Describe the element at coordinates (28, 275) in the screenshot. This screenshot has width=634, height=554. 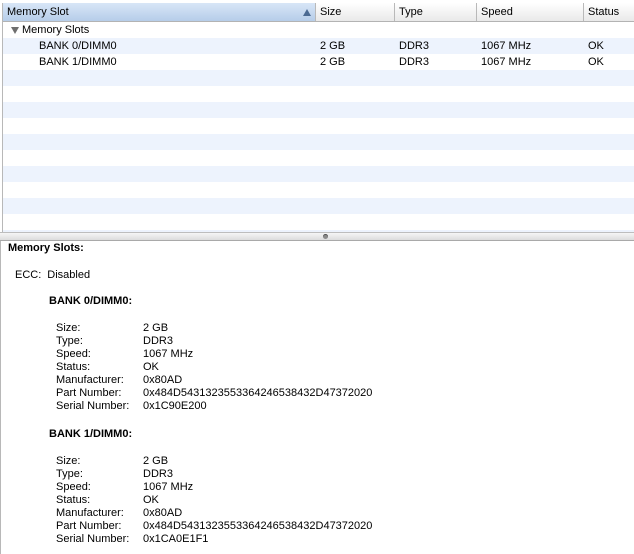
I see `ecc-label: ECC:` at that location.